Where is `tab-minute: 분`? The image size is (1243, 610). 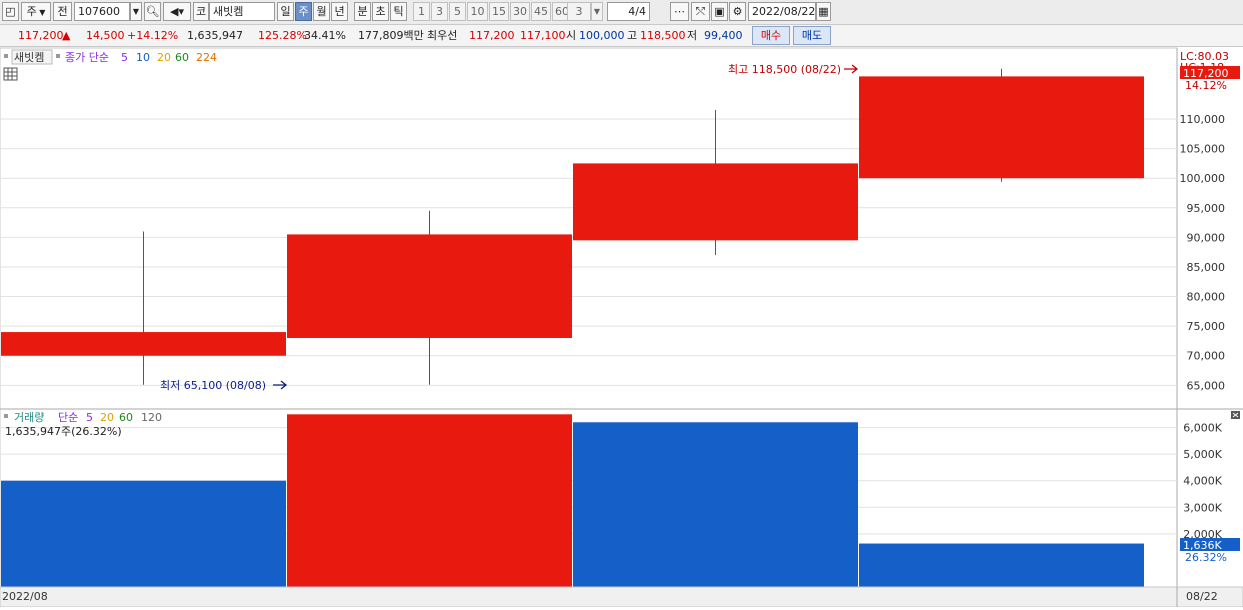
tab-minute: 분 is located at coordinates (362, 11).